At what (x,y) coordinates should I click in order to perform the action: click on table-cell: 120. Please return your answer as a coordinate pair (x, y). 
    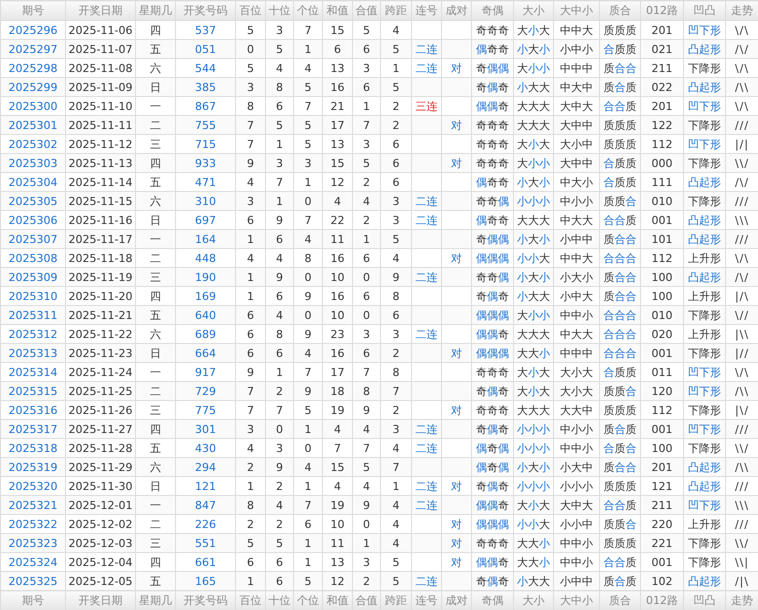
    Looking at the image, I should click on (662, 391).